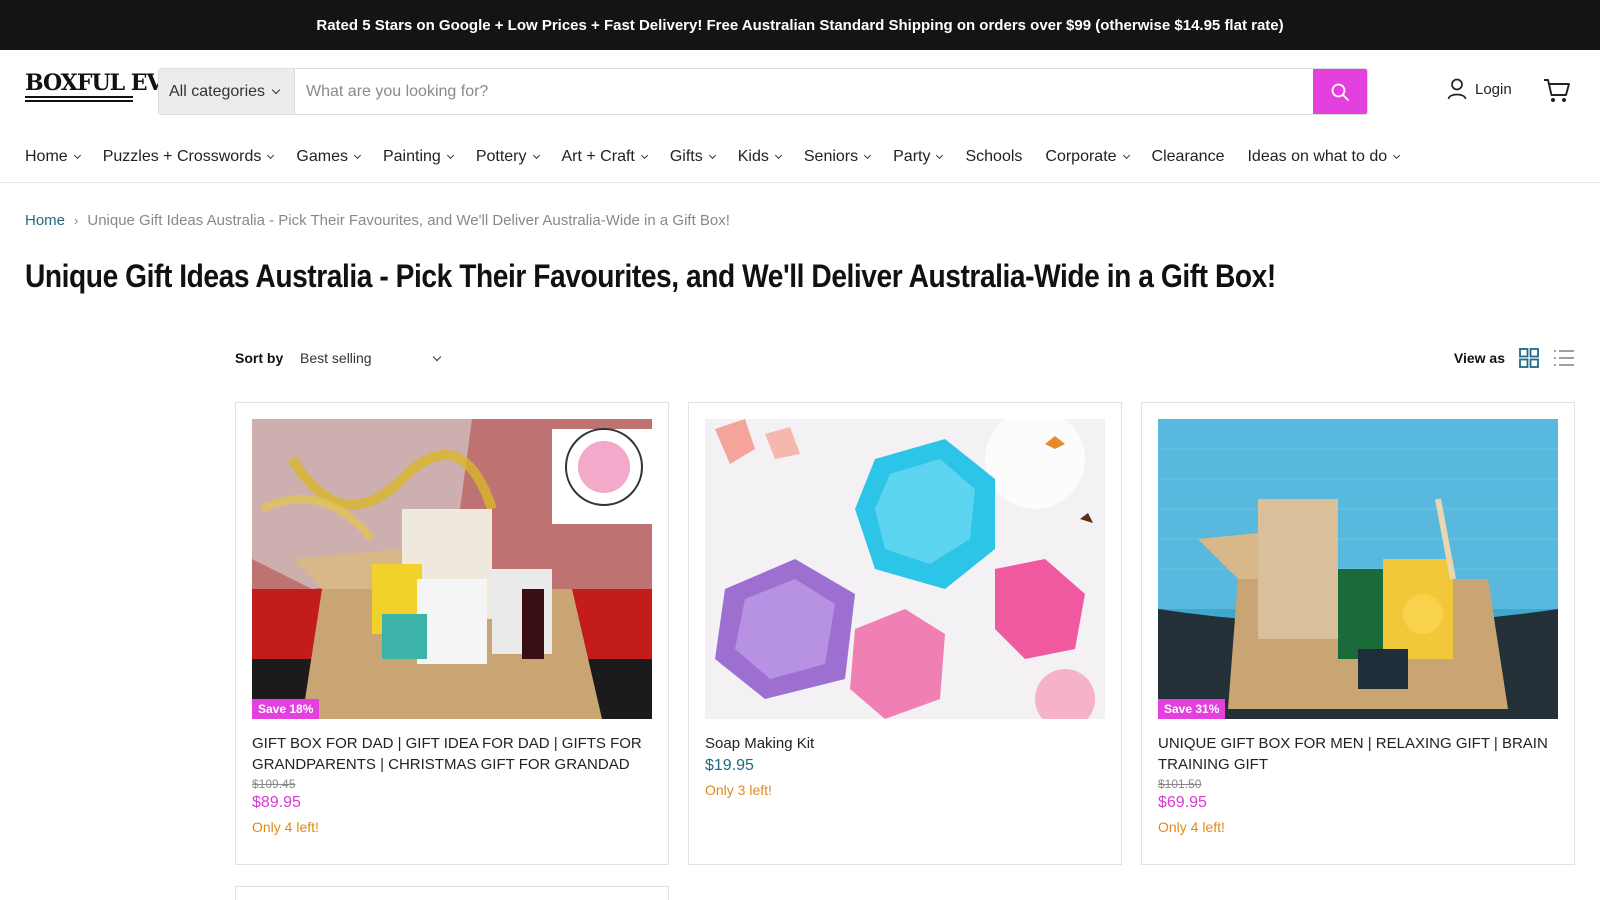  What do you see at coordinates (1358, 806) in the screenshot?
I see `product-prices: $101.50 $69.95 Only 4 left!` at bounding box center [1358, 806].